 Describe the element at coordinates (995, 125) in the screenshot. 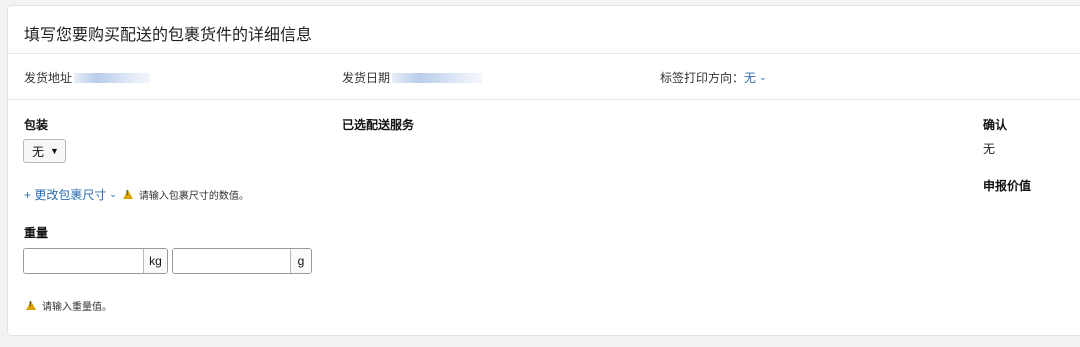

I see `confirm-heading: 确认` at that location.